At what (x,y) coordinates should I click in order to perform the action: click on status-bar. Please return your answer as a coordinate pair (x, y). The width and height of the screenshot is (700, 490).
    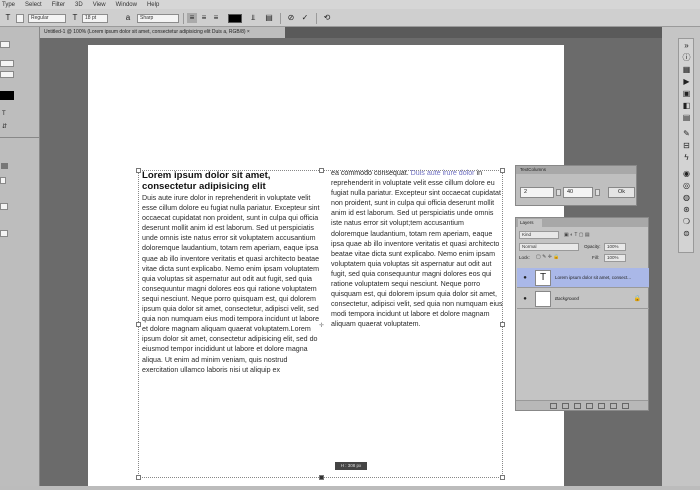
    Looking at the image, I should click on (350, 488).